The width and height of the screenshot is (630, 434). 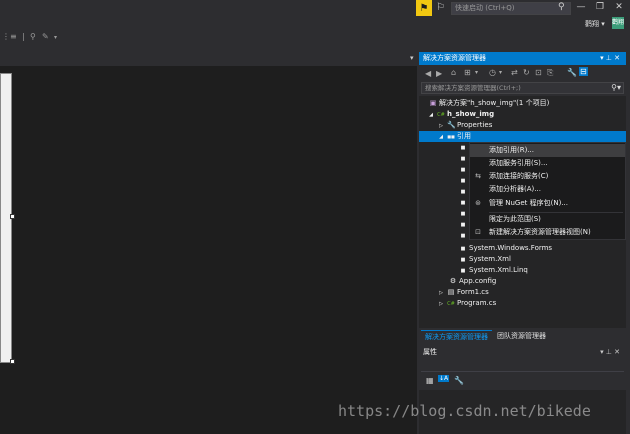 I want to click on feedback-icon: ⚐, so click(x=442, y=8).